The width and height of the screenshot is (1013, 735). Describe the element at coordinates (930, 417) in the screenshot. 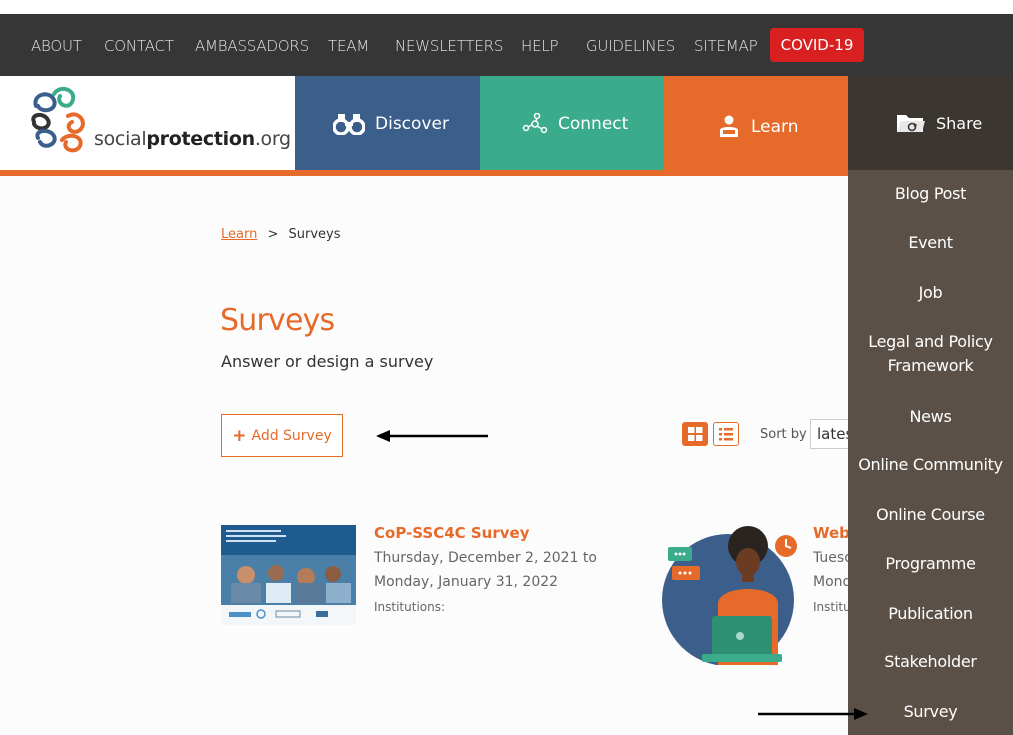

I see `share-item-news: News` at that location.